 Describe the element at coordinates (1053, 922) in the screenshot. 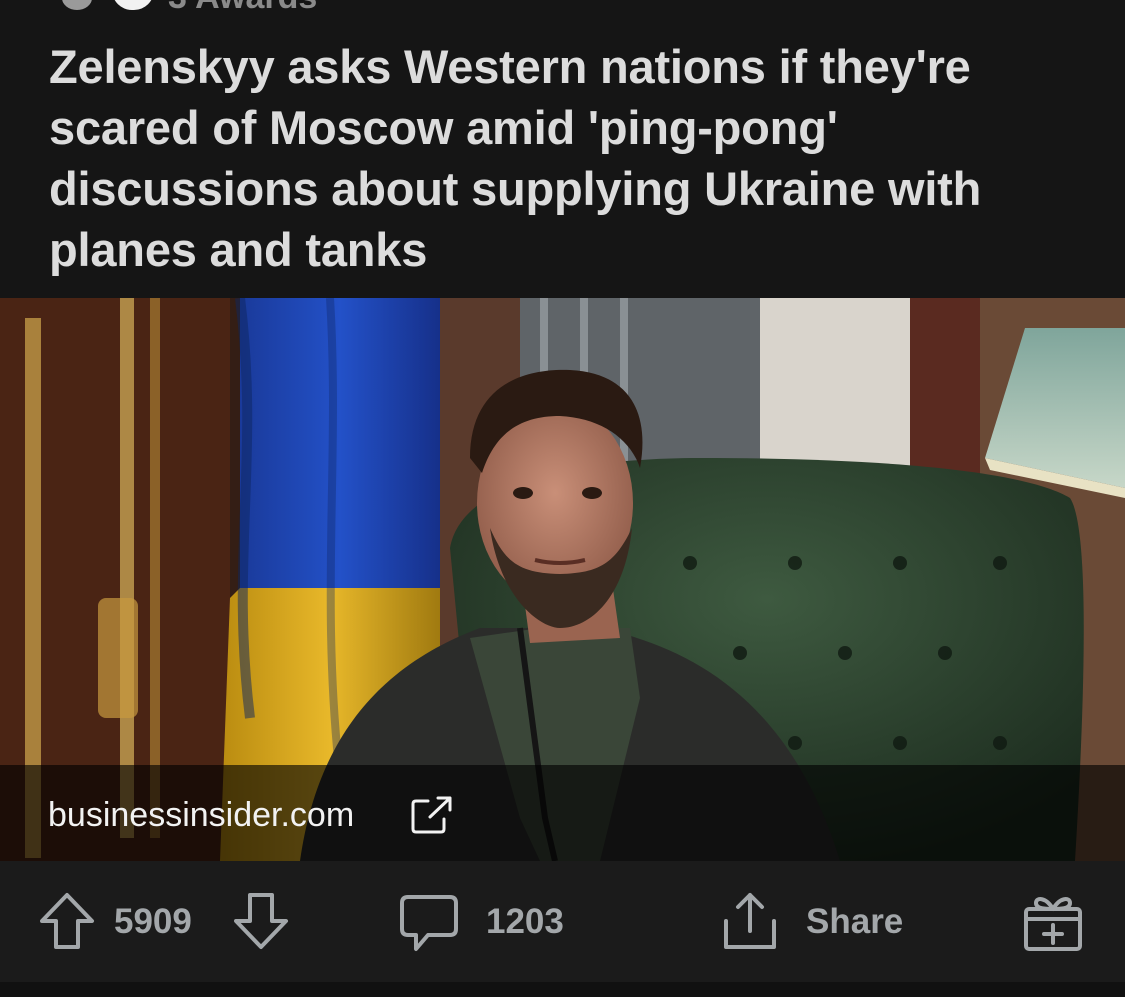

I see `gift-icon` at that location.